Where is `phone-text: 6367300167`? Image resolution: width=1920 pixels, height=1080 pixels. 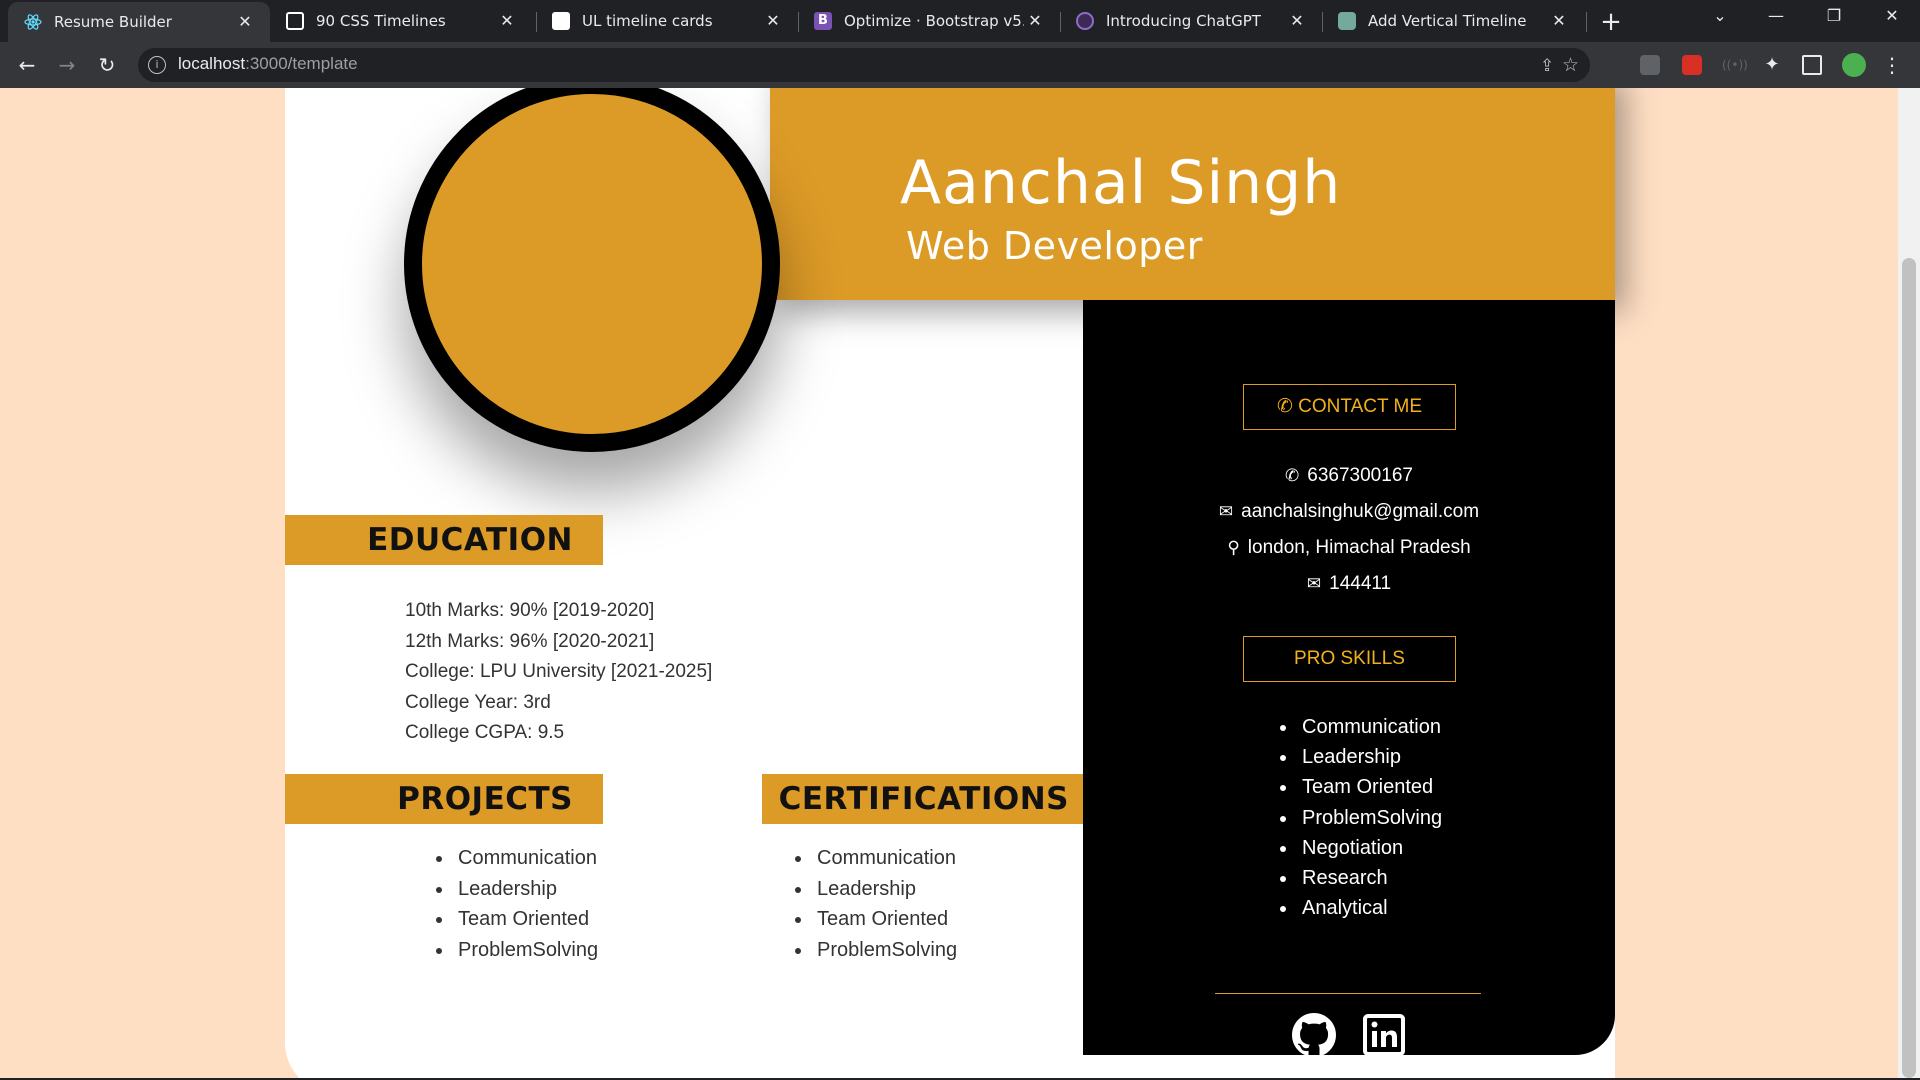 phone-text: 6367300167 is located at coordinates (1360, 475).